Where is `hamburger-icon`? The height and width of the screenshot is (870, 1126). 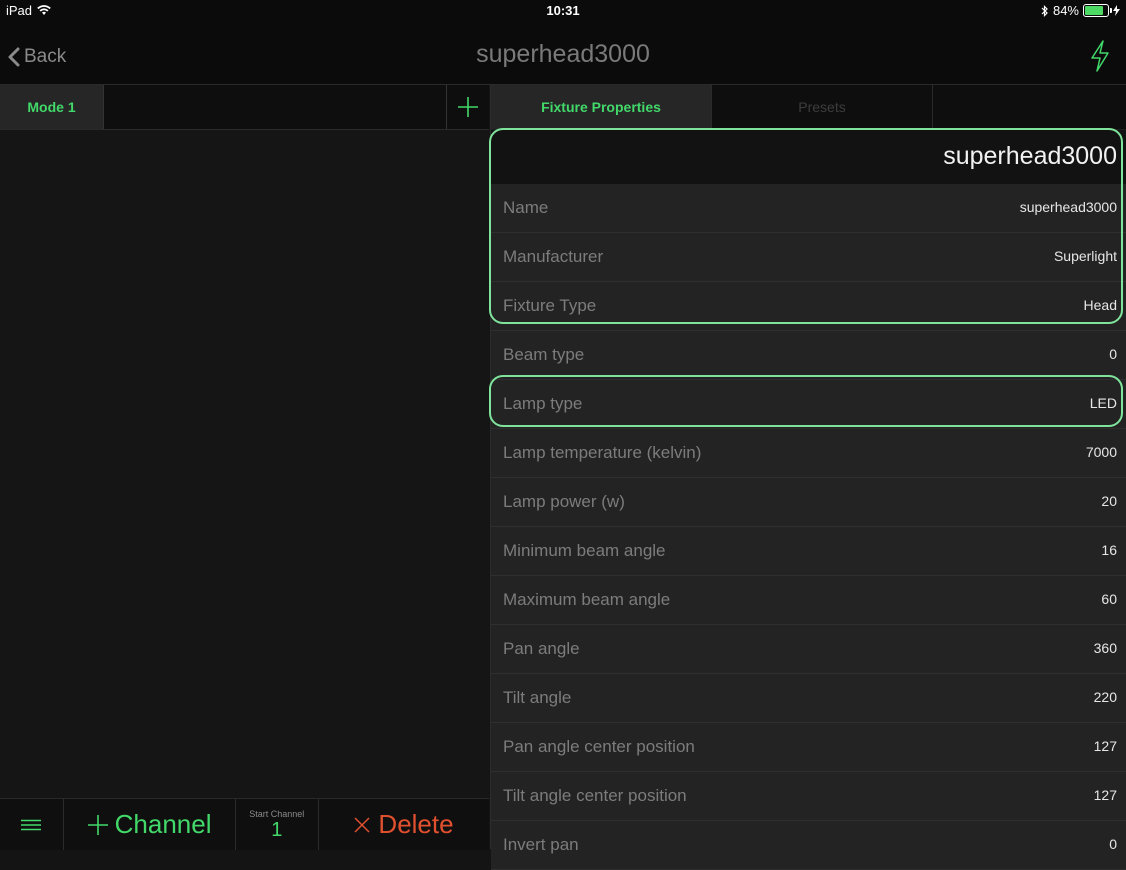
hamburger-icon is located at coordinates (31, 824).